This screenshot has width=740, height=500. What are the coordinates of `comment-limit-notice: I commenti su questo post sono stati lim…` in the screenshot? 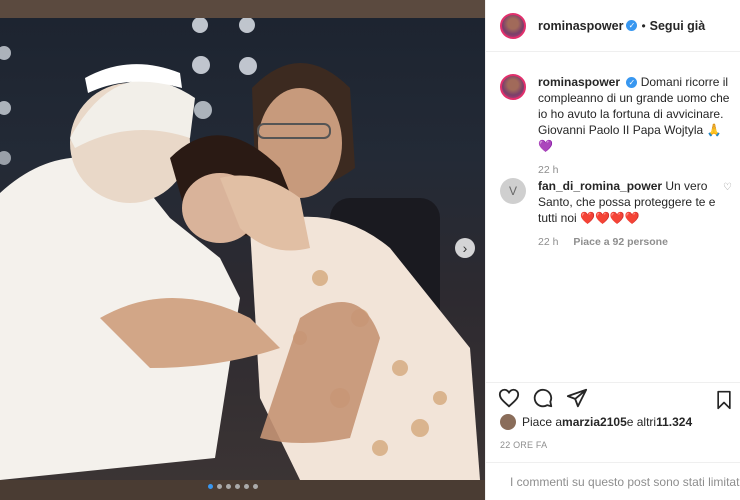 It's located at (613, 481).